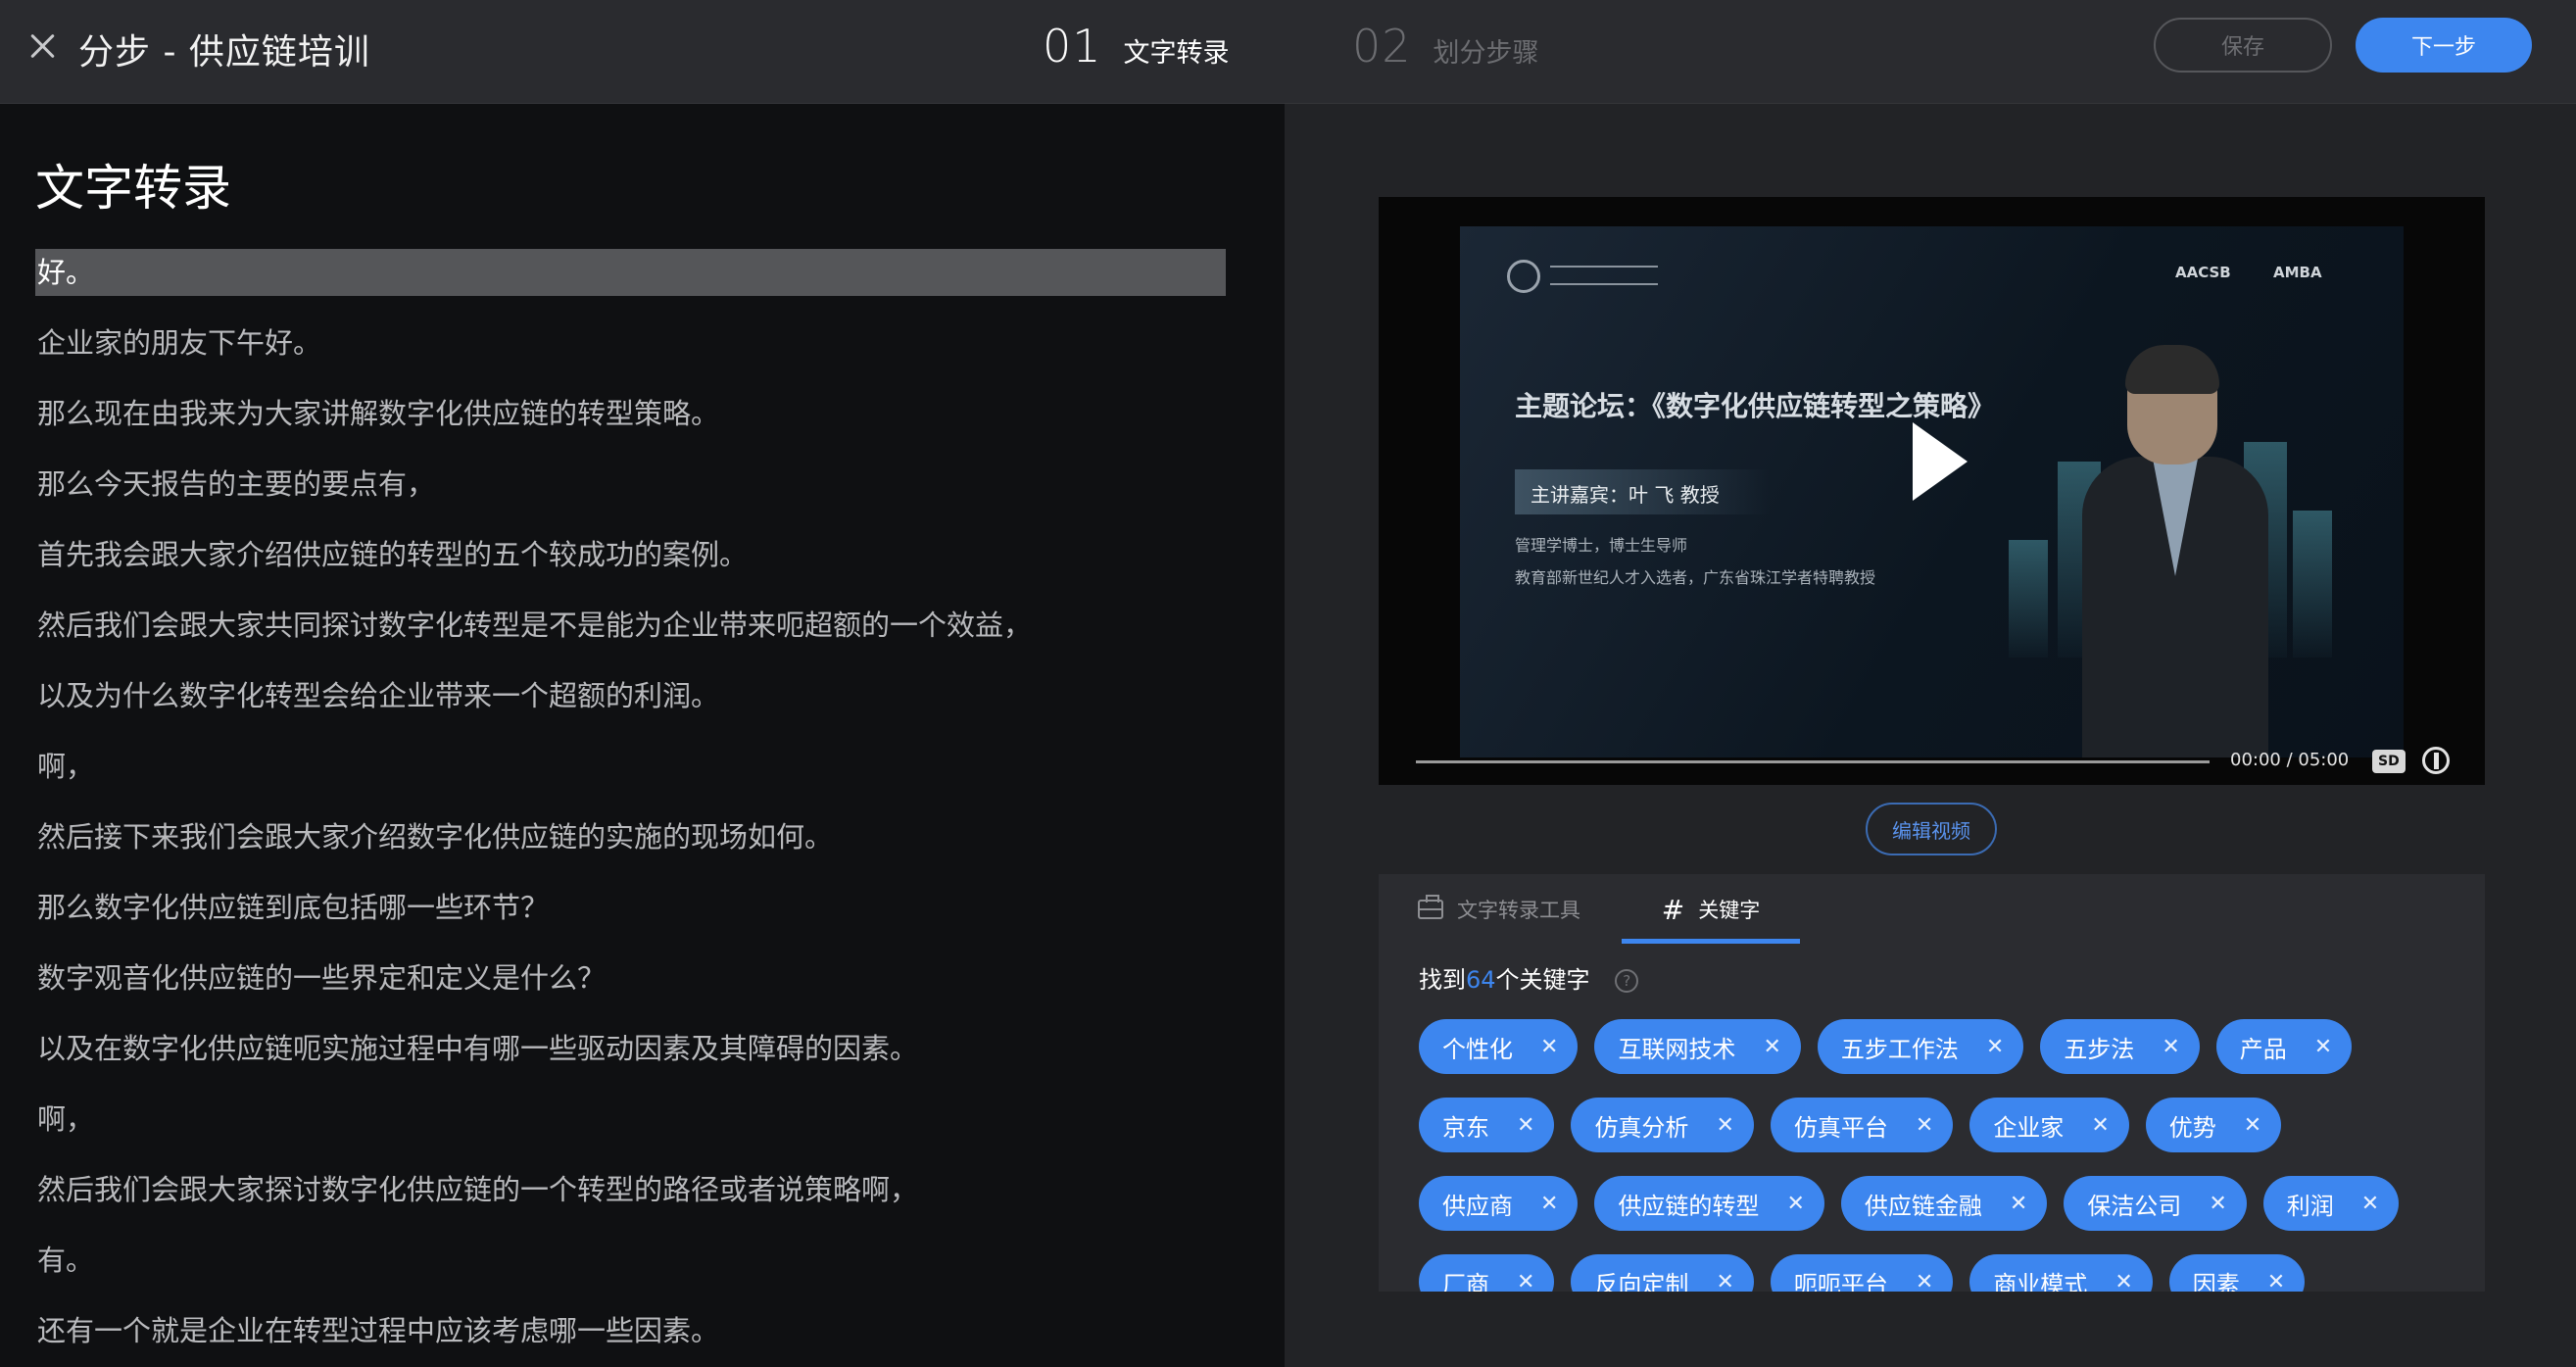 The height and width of the screenshot is (1367, 2576). Describe the element at coordinates (630, 496) in the screenshot. I see `transcript-line: 那么今天报告的主要的要点有，` at that location.